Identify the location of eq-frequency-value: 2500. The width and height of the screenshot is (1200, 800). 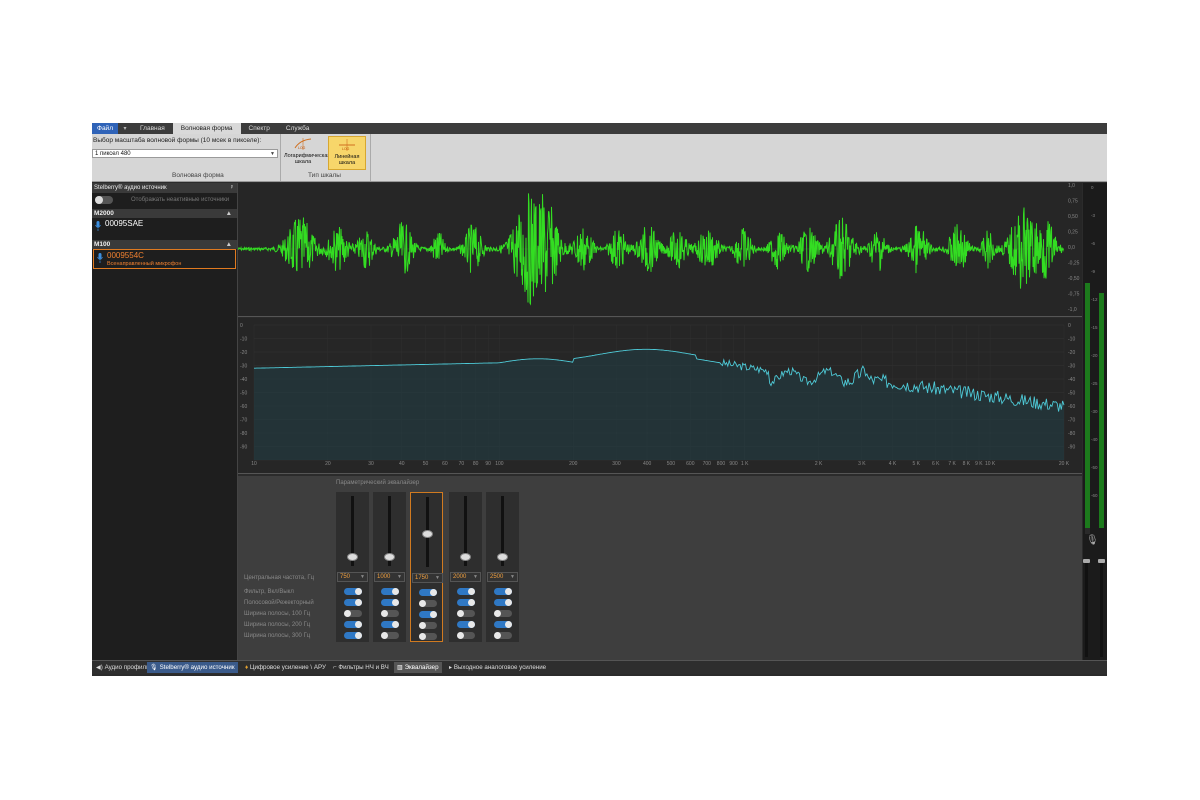
(497, 577).